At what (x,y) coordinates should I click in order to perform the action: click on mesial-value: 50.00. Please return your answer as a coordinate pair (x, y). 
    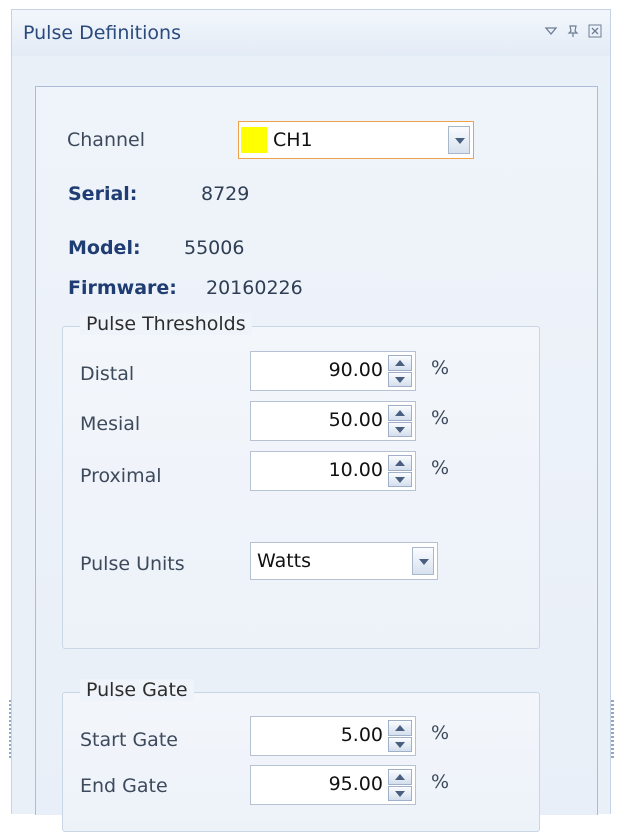
    Looking at the image, I should click on (355, 420).